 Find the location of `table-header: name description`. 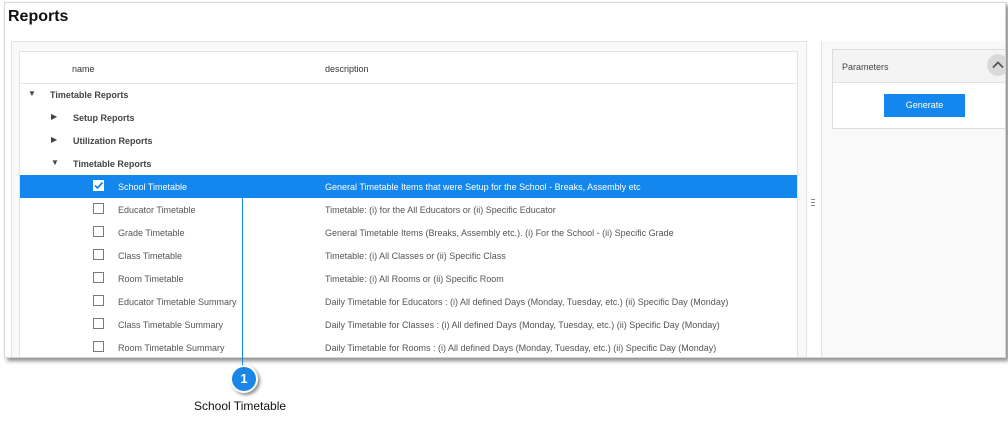

table-header: name description is located at coordinates (408, 68).